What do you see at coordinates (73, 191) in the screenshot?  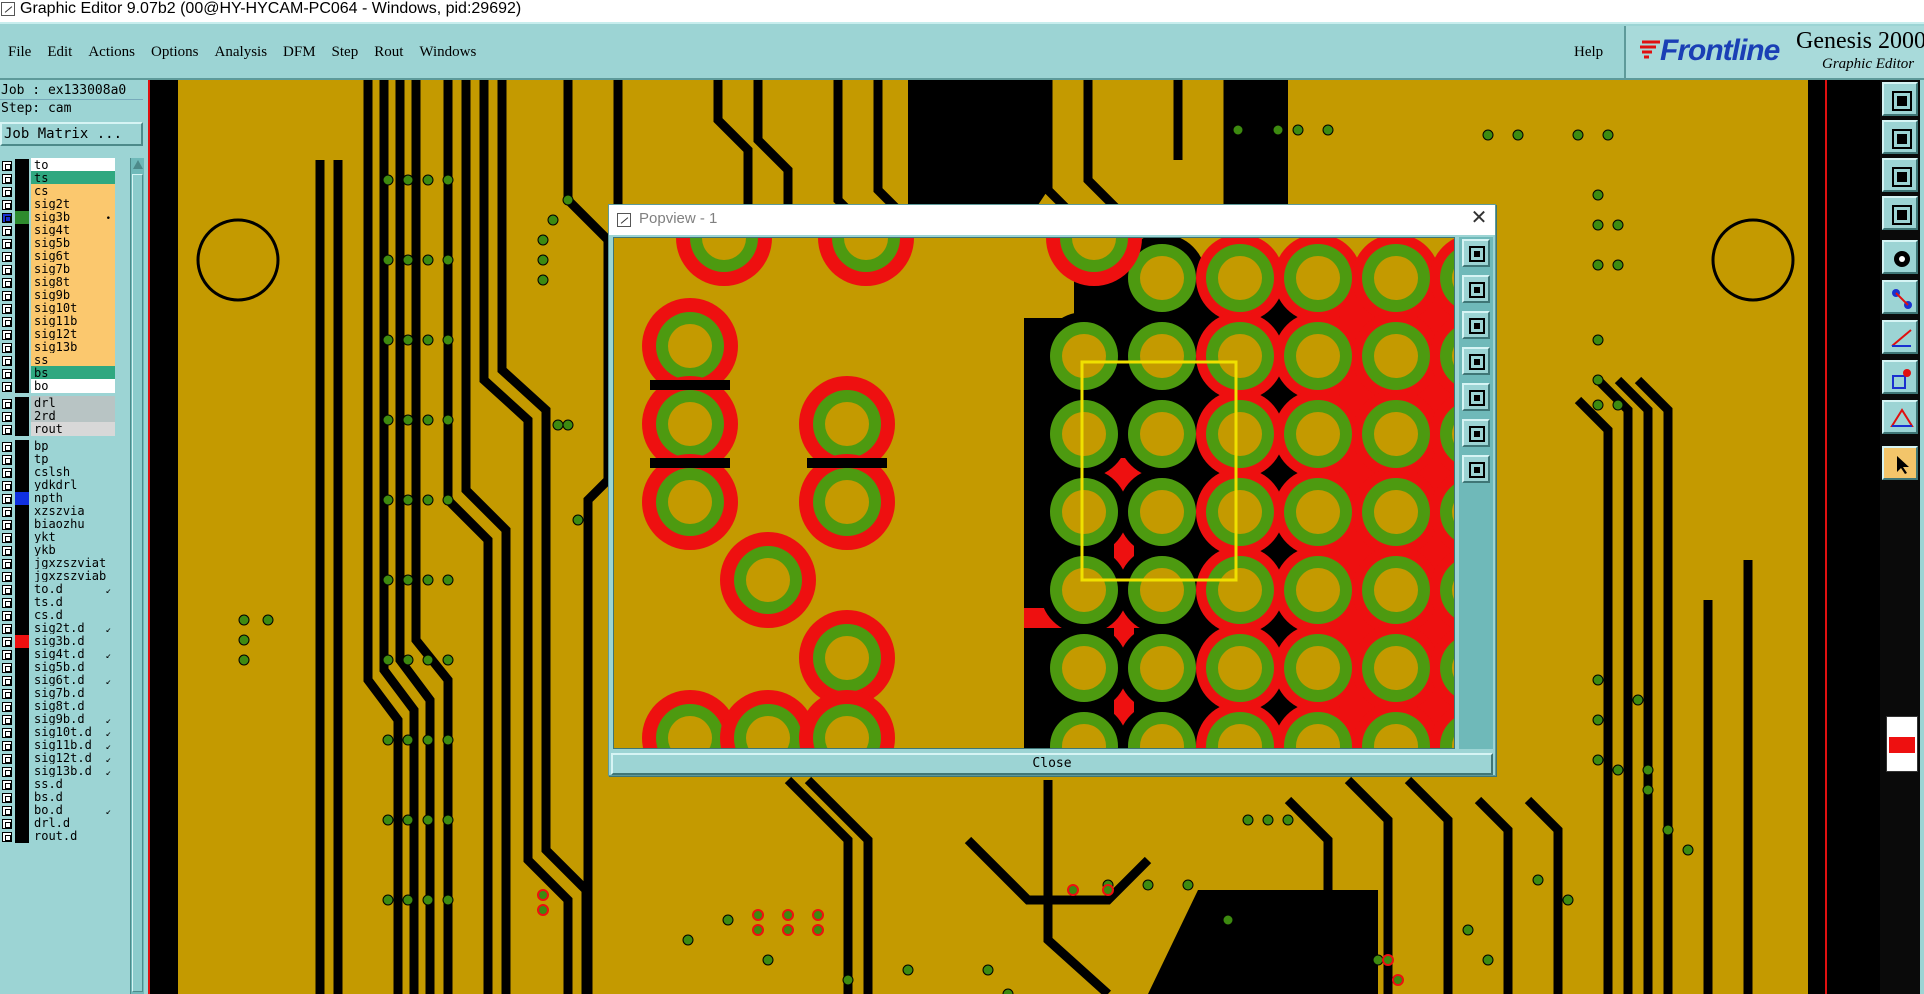 I see `layer-name: cs` at bounding box center [73, 191].